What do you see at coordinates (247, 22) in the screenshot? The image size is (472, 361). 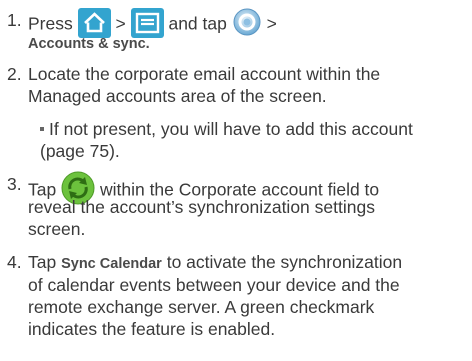 I see `settings-gear-icon` at bounding box center [247, 22].